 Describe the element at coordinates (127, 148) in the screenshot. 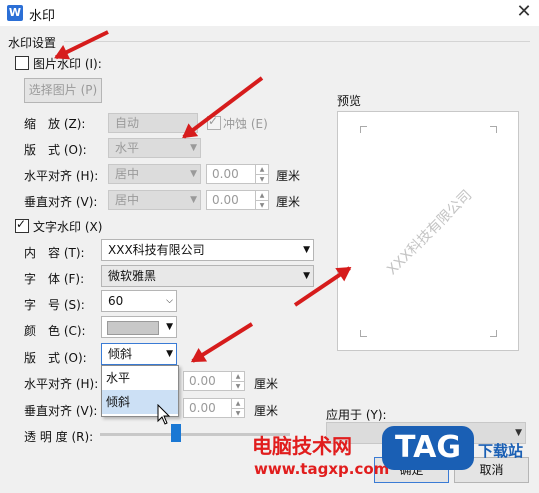

I see `pic-layout-value: 水平` at that location.